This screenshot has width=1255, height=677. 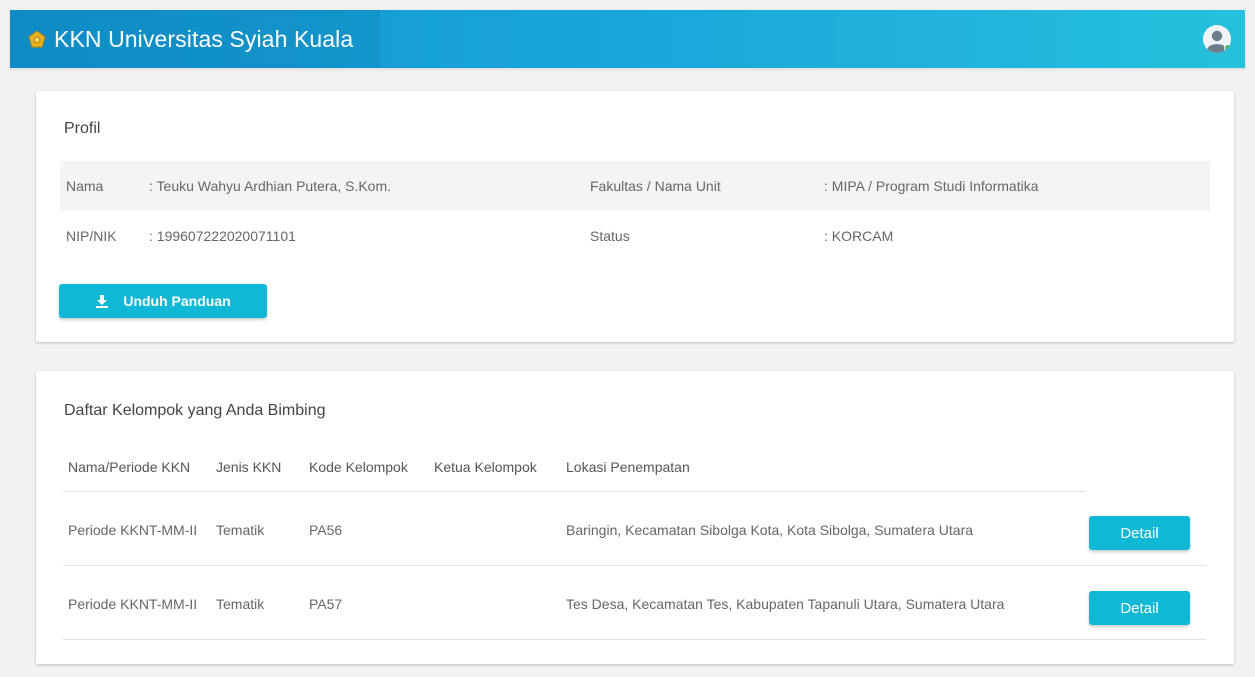 What do you see at coordinates (628, 467) in the screenshot?
I see `column-header-lokasi: Lokasi Penempatan` at bounding box center [628, 467].